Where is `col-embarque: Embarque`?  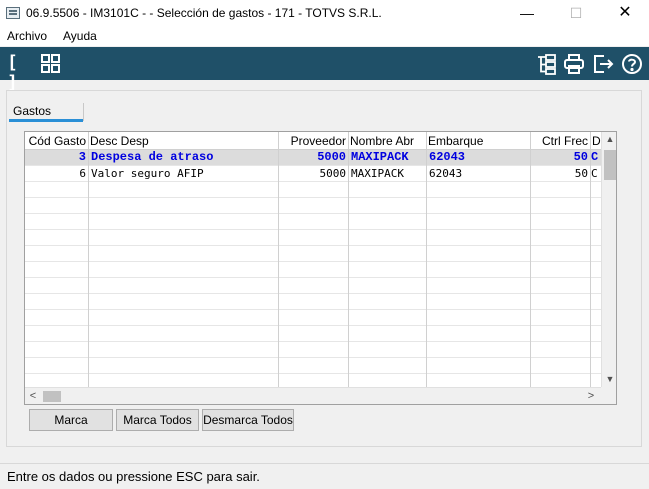 col-embarque: Embarque is located at coordinates (479, 141).